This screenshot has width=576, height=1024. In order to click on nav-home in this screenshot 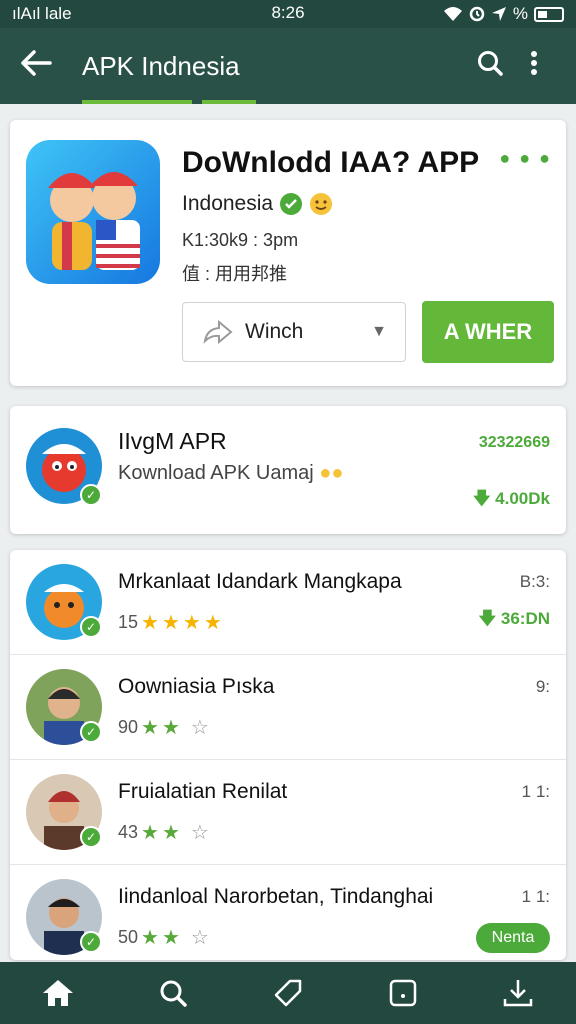, I will do `click(58, 993)`.